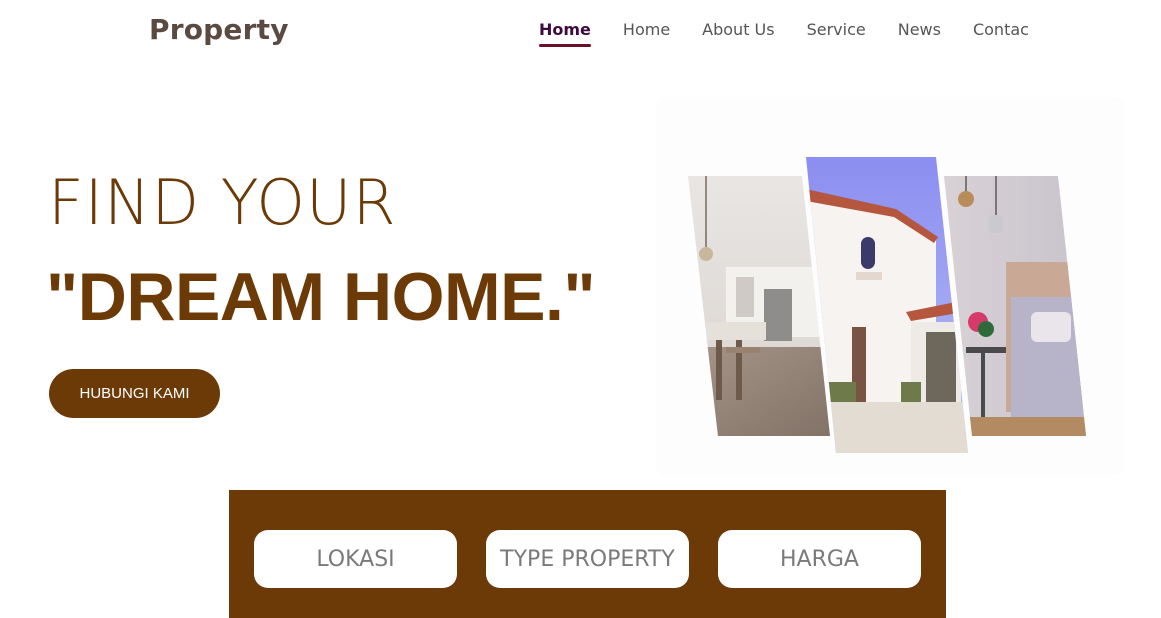  I want to click on property-search-bar: LOKASI TYPE PROPERTY HARGA, so click(587, 554).